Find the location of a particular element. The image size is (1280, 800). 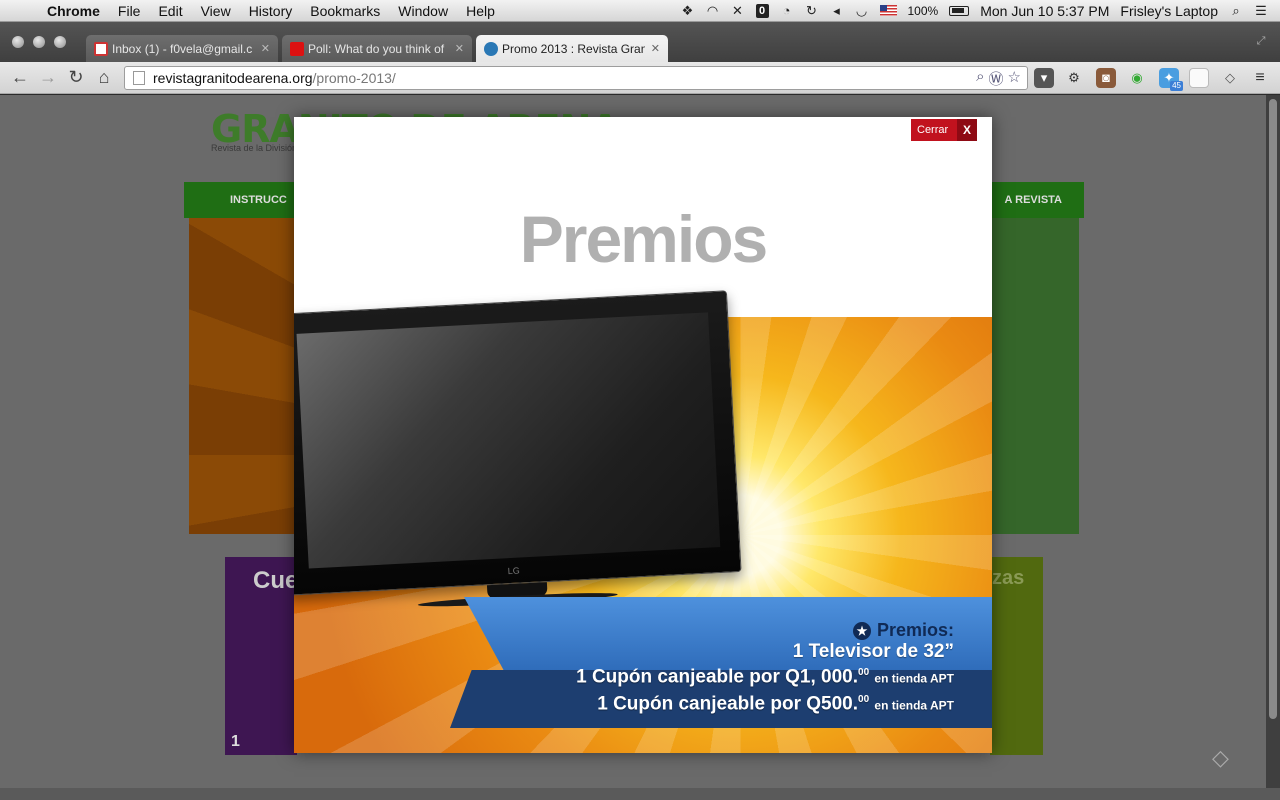

dropbox-icon: ❖ is located at coordinates (688, 10).